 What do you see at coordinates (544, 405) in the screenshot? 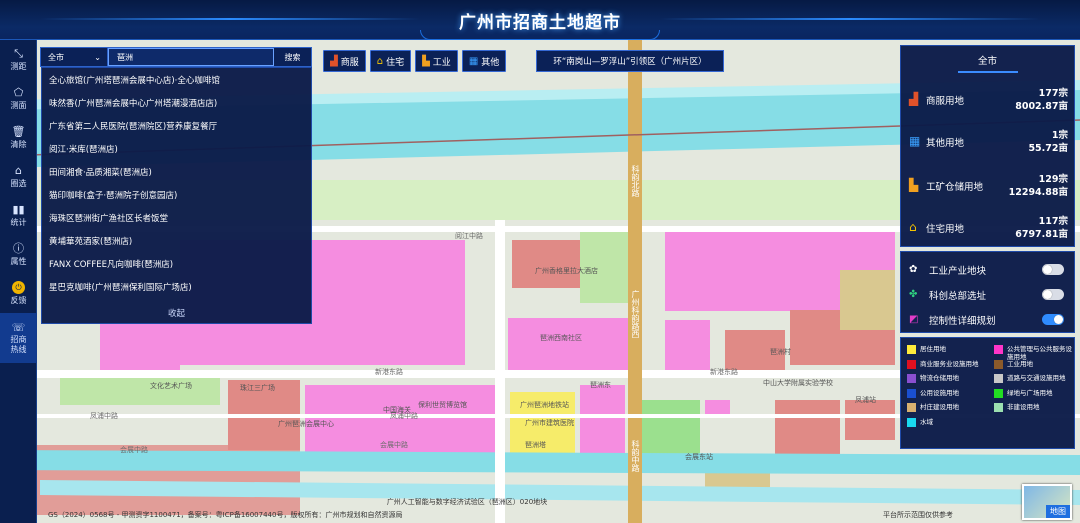
I see `map-label: 广州琶洲地铁站` at bounding box center [544, 405].